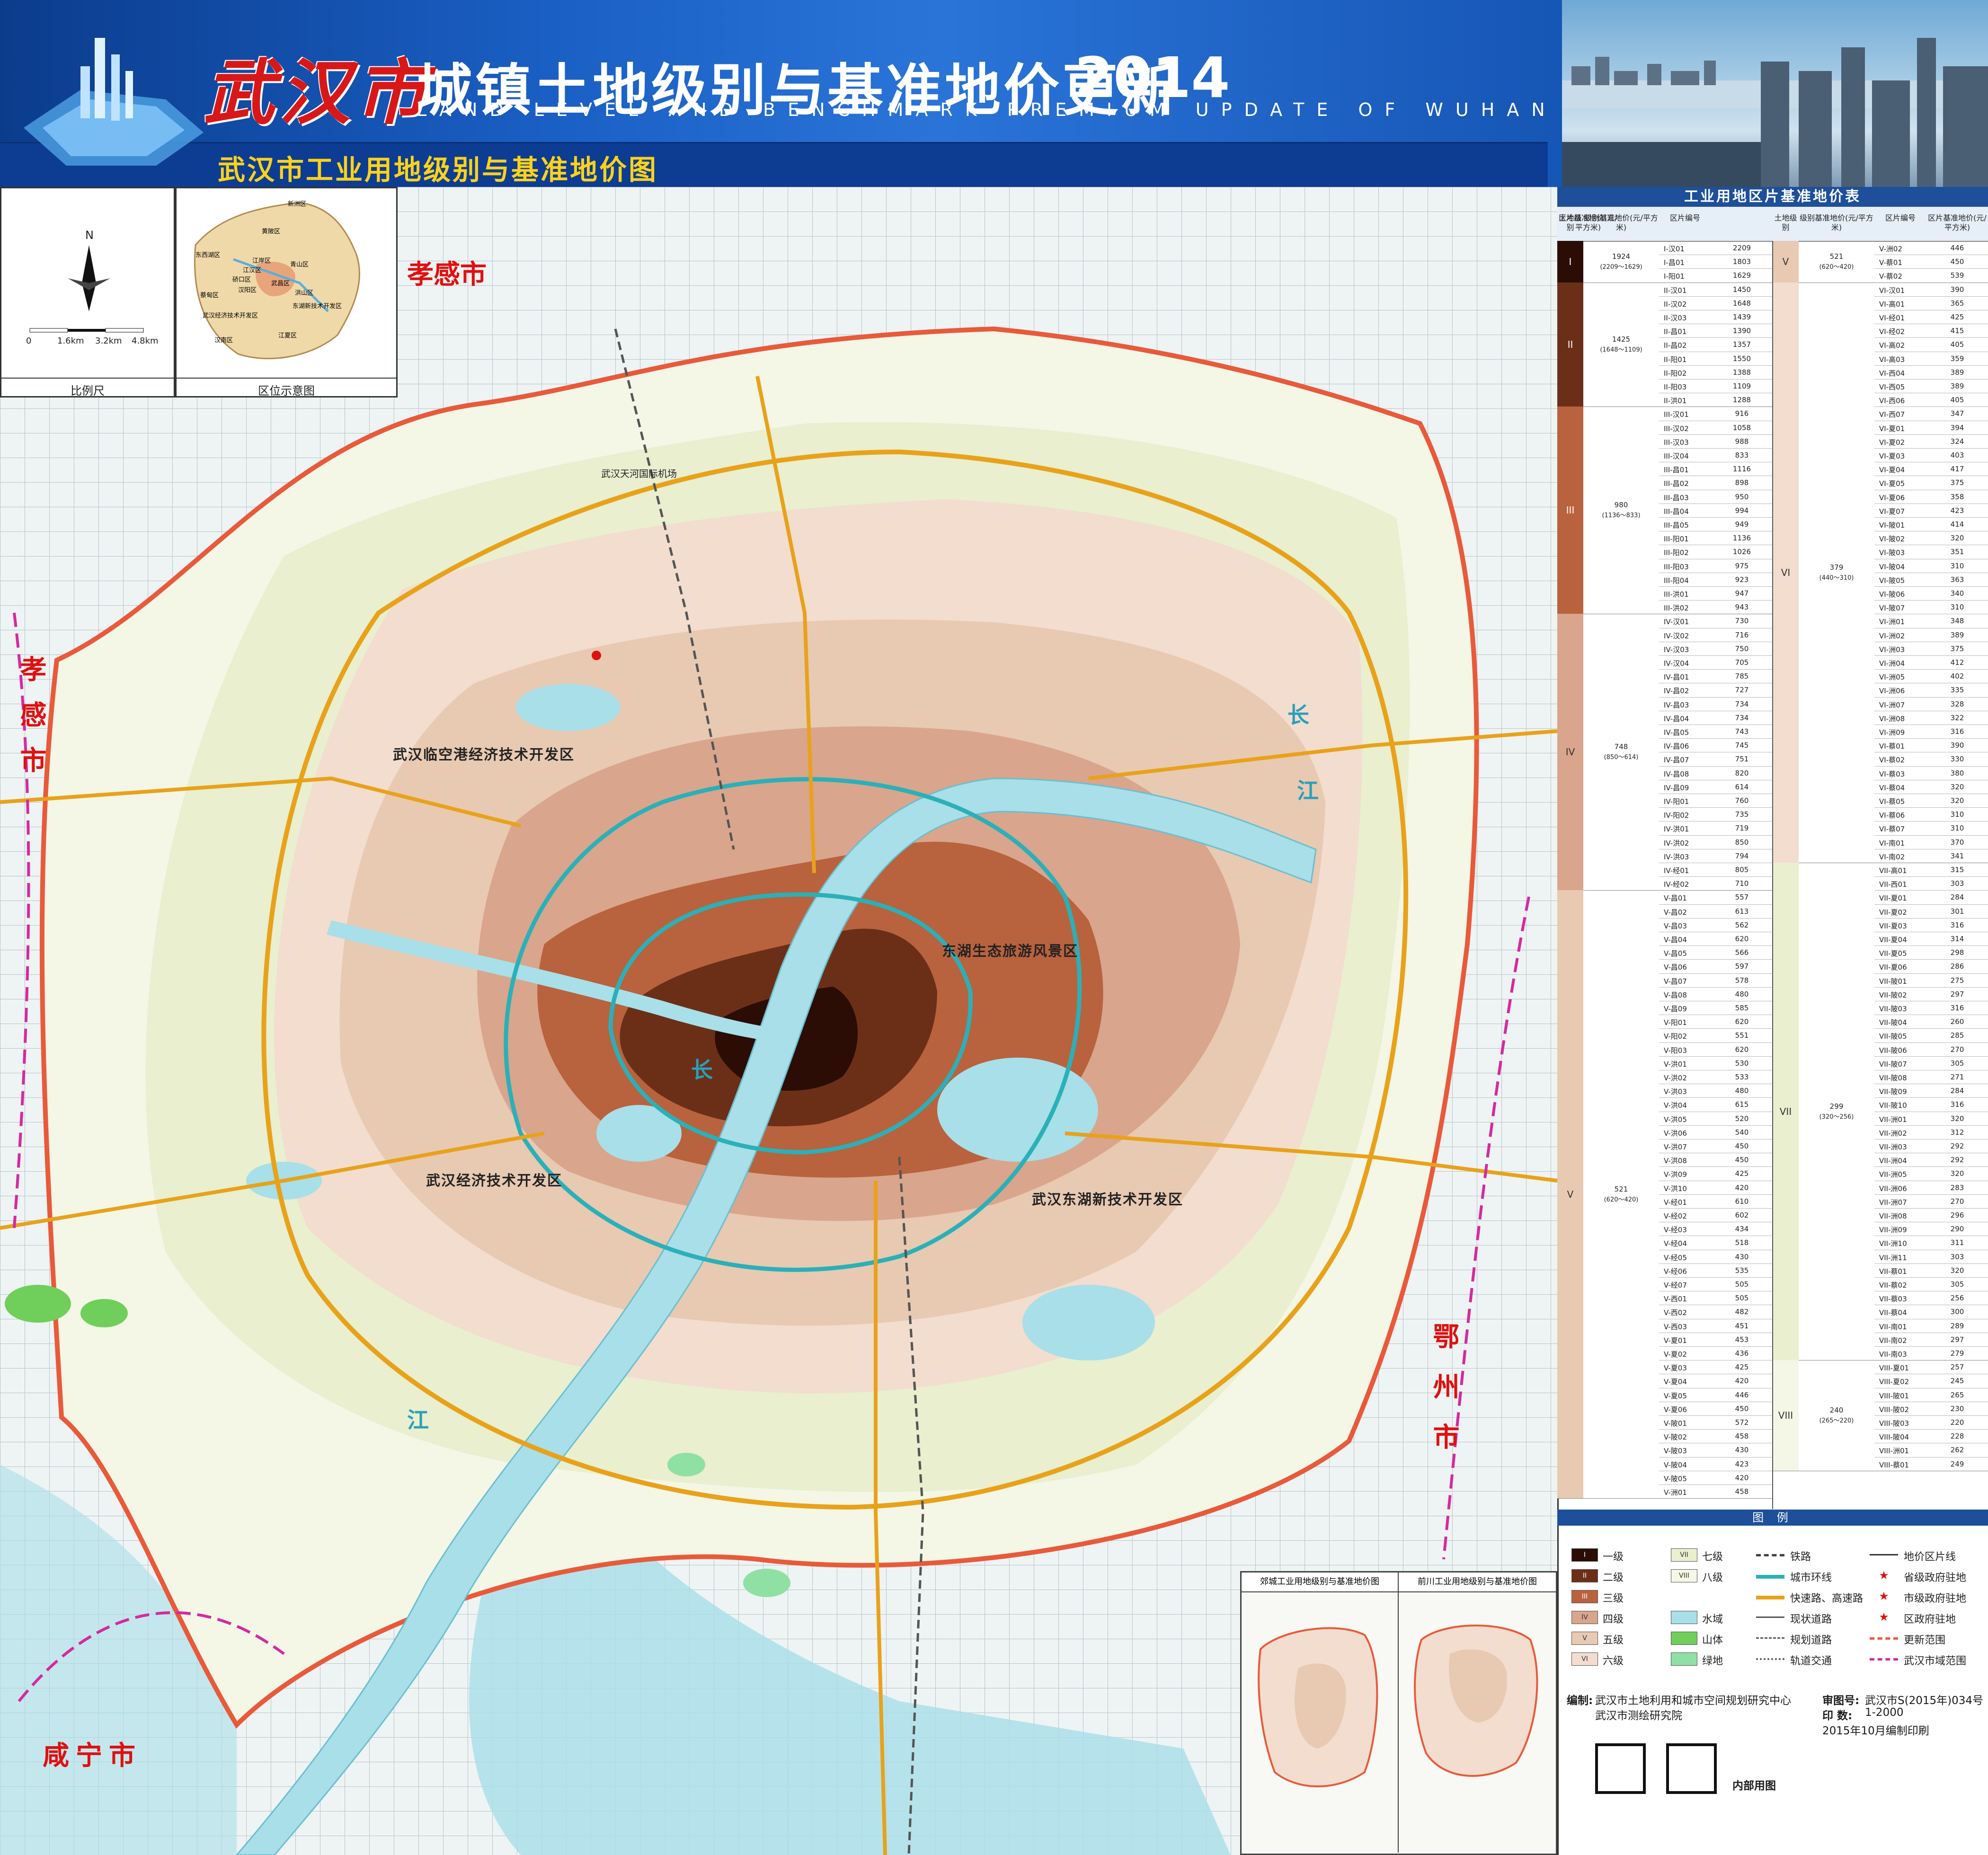 The image size is (1988, 1855). What do you see at coordinates (1741, 372) in the screenshot?
I see `zone-price: 1388` at bounding box center [1741, 372].